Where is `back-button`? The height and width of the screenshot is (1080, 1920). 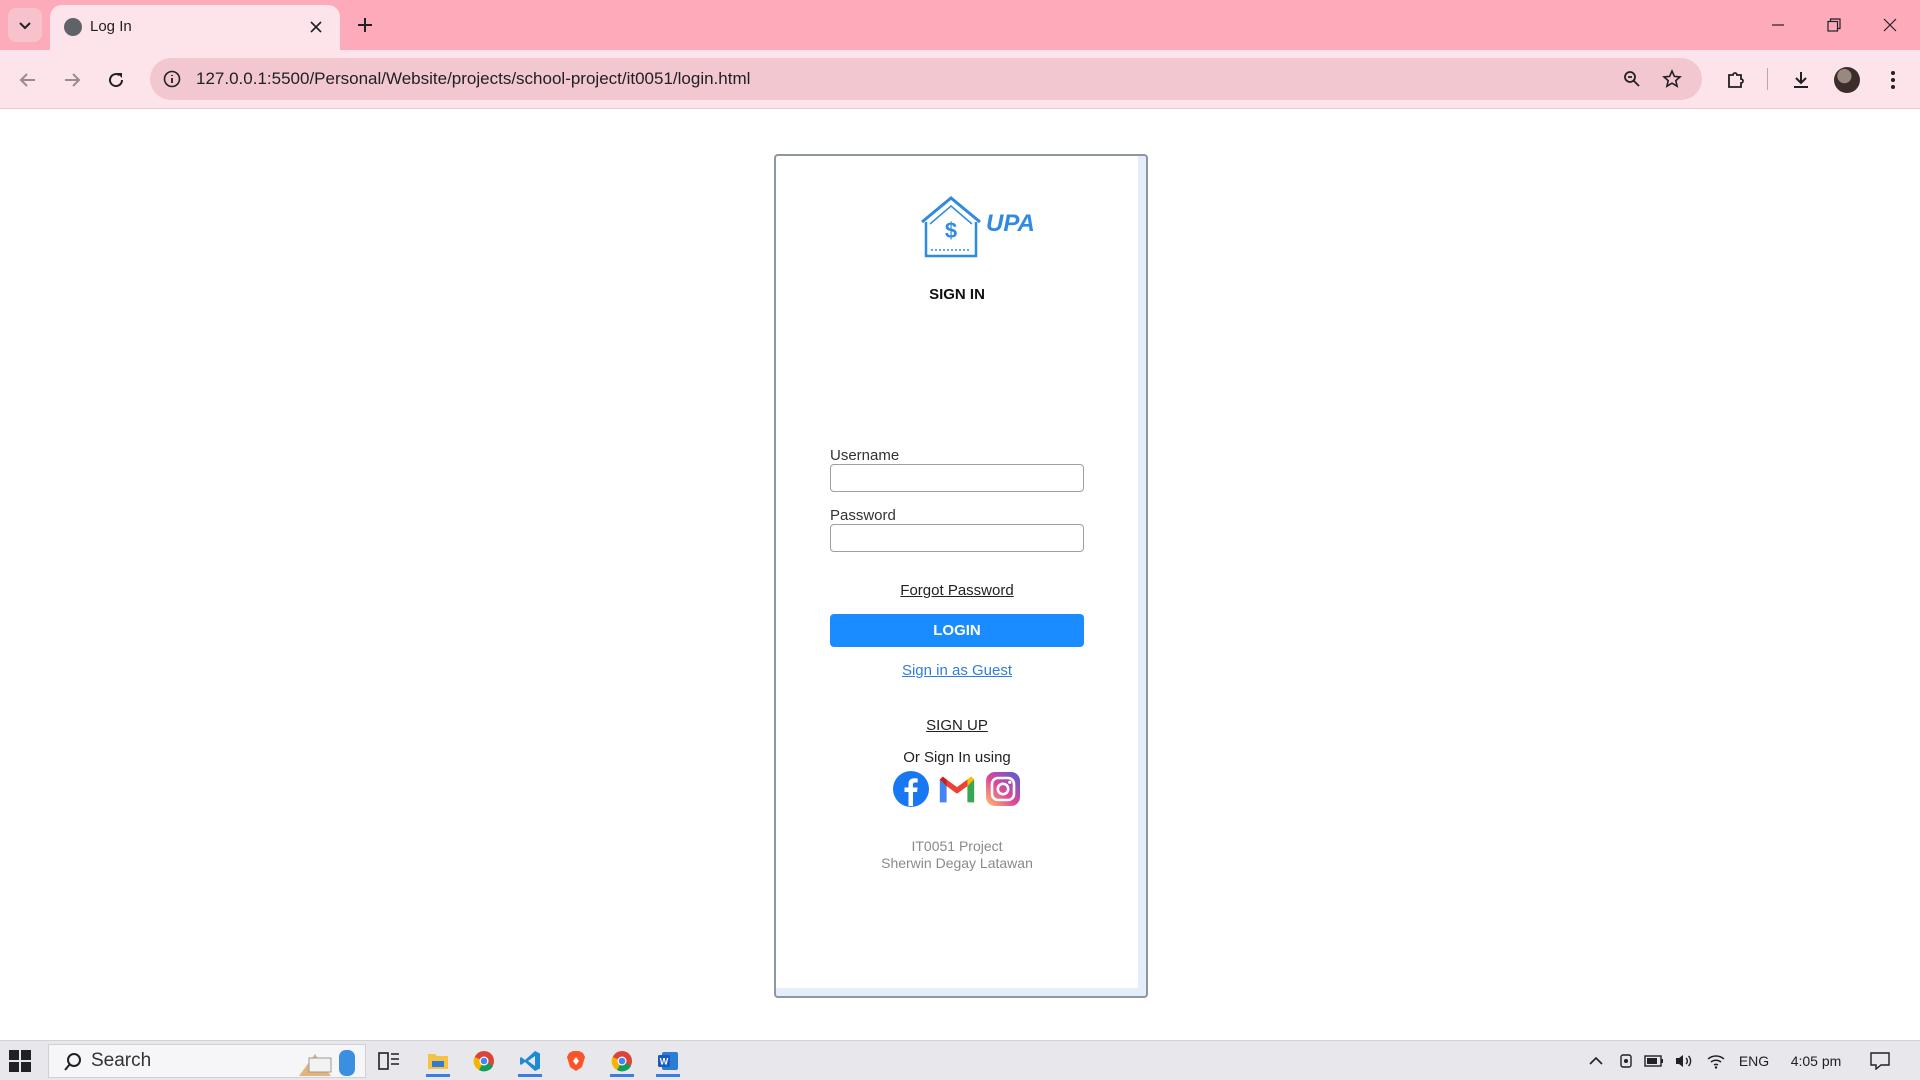 back-button is located at coordinates (28, 80).